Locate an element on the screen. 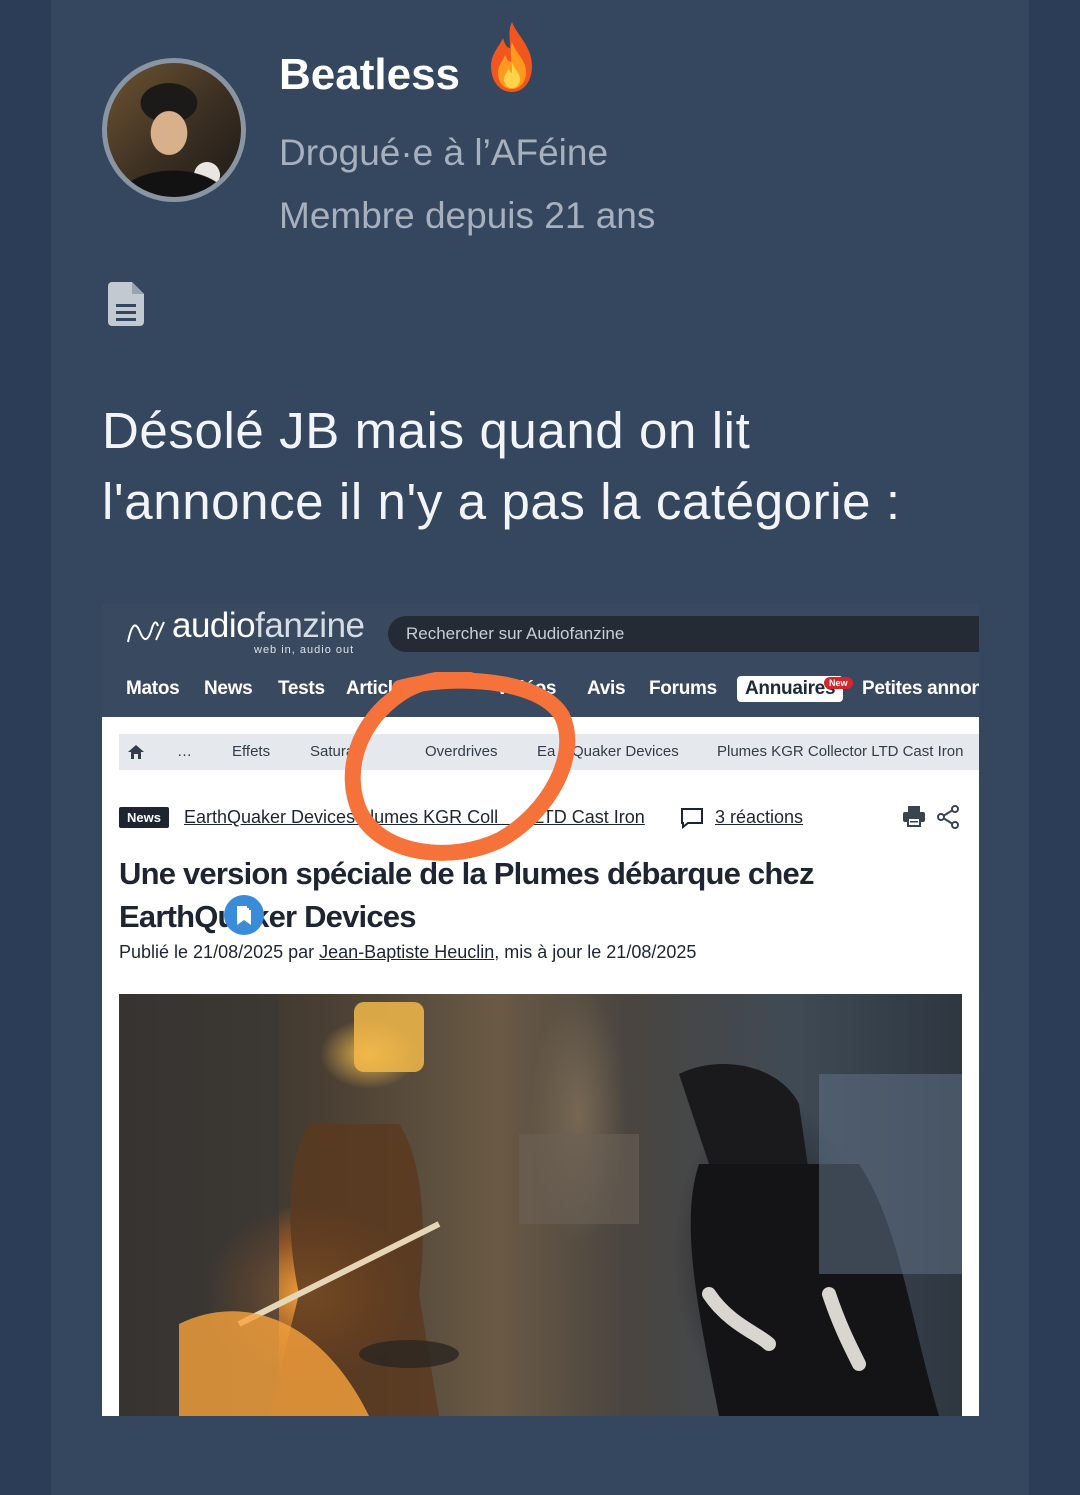  share-icon is located at coordinates (948, 817).